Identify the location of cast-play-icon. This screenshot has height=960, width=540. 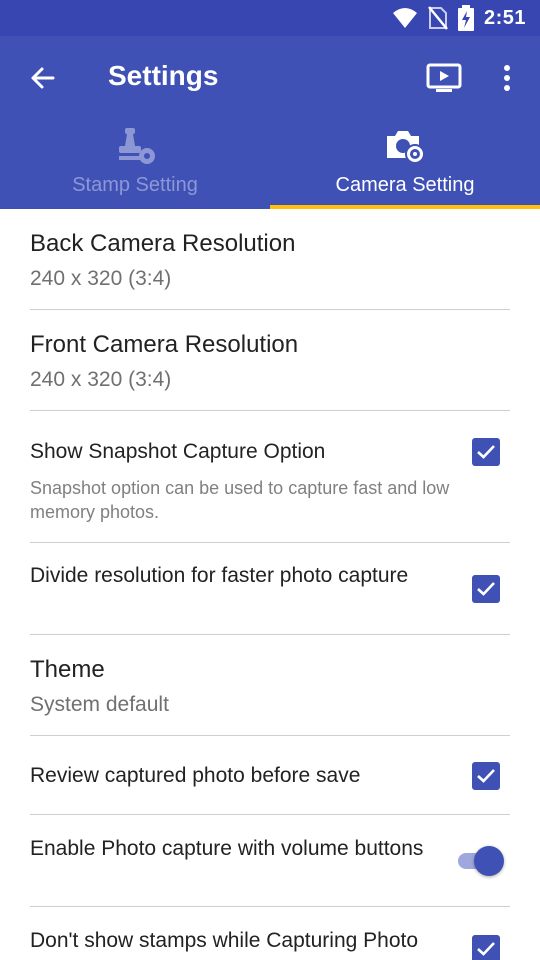
(444, 77).